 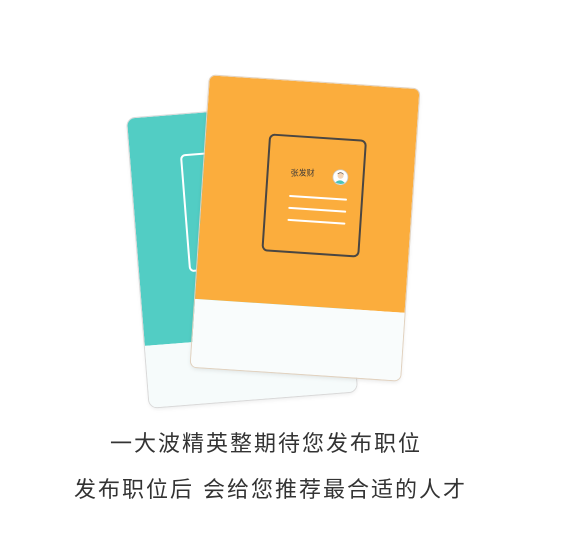 What do you see at coordinates (297, 339) in the screenshot?
I see `front-card-bottom` at bounding box center [297, 339].